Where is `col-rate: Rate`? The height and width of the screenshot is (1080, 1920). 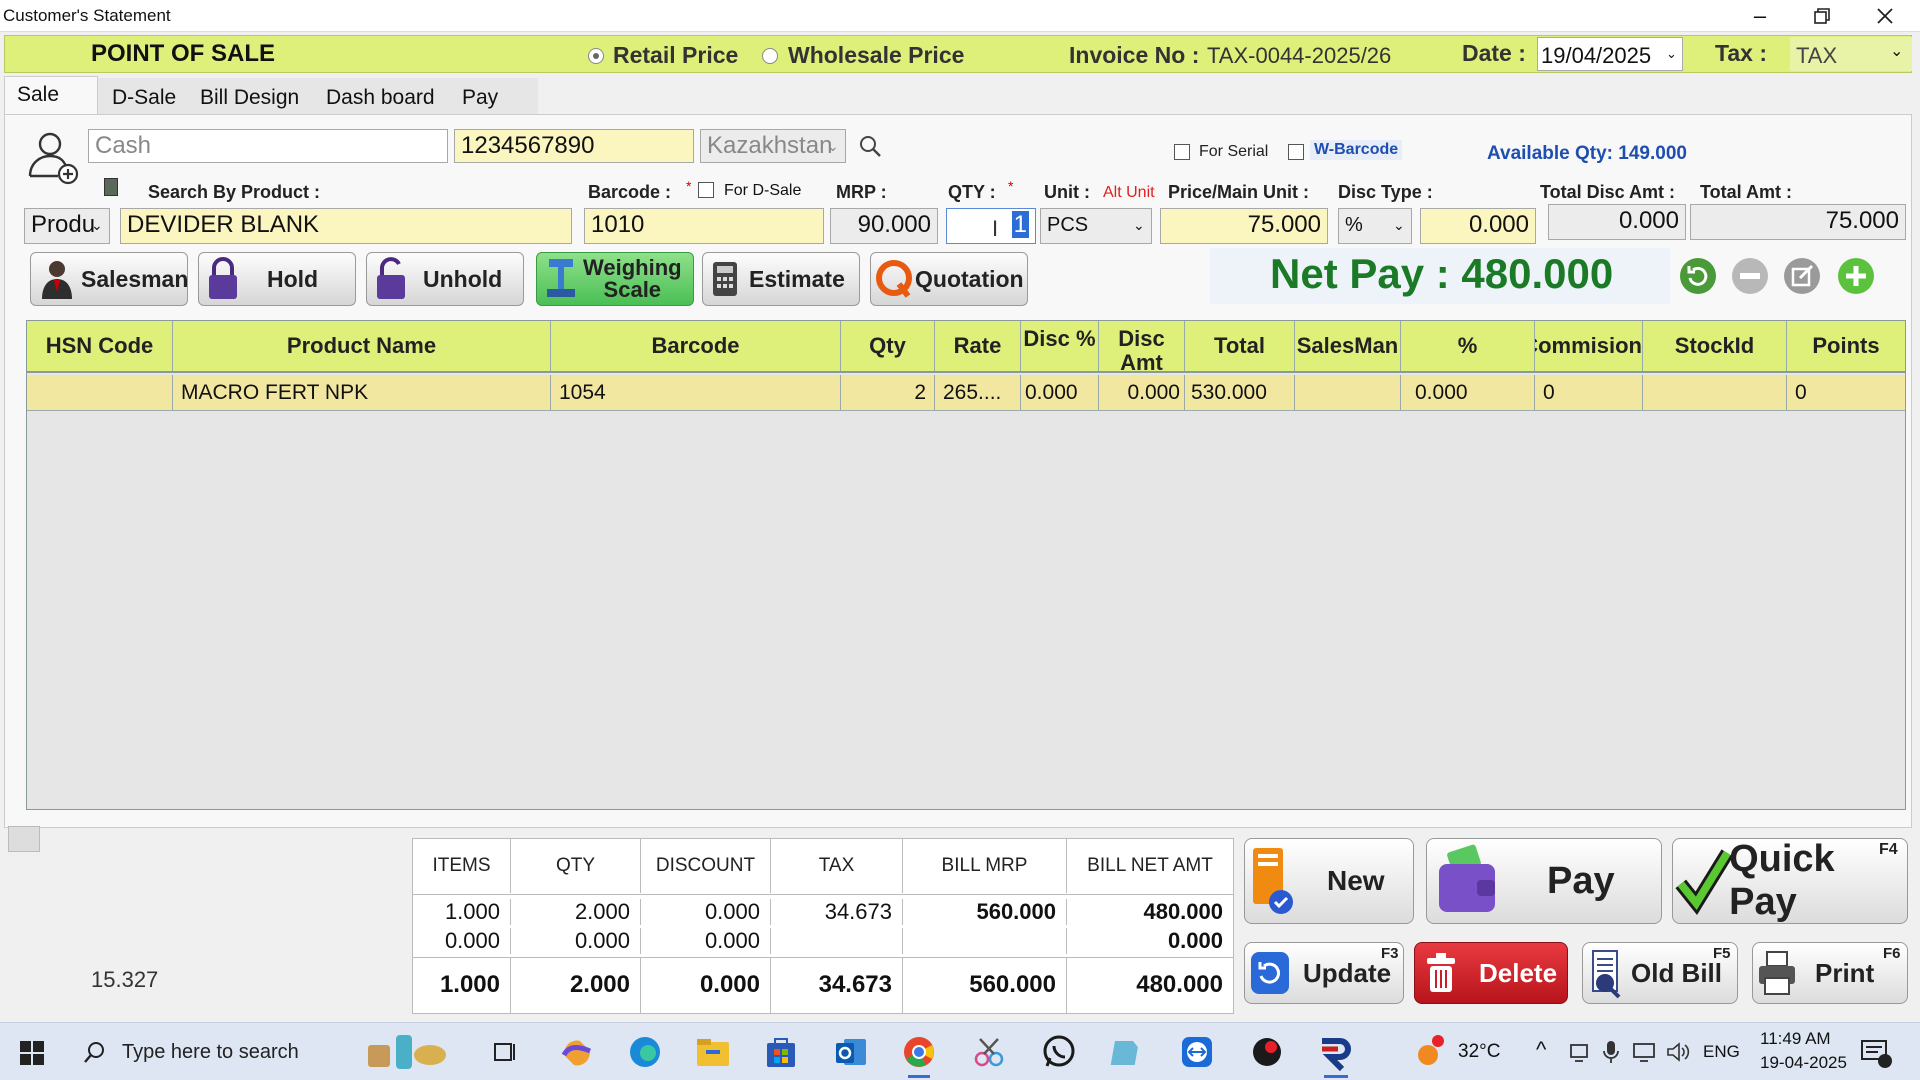 col-rate: Rate is located at coordinates (978, 346).